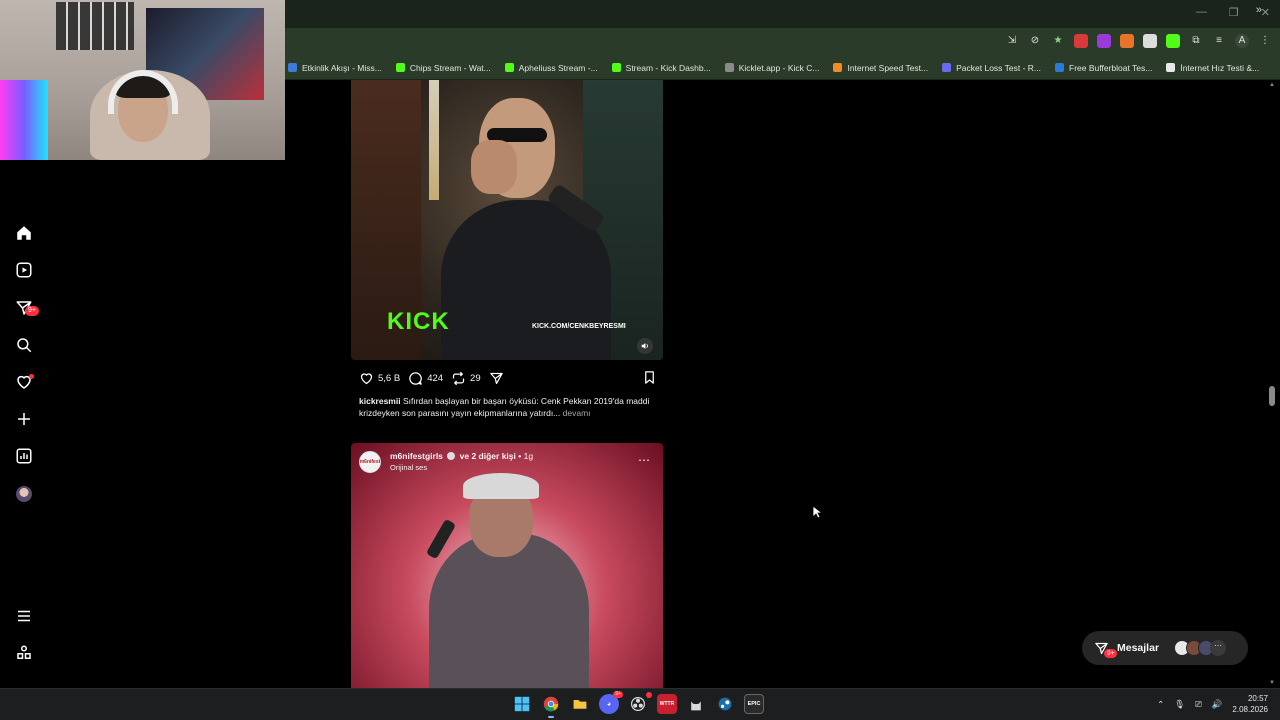 Image resolution: width=1280 pixels, height=720 pixels. What do you see at coordinates (1250, 704) in the screenshot?
I see `taskbar-clock: 20:57 2.08.2026` at bounding box center [1250, 704].